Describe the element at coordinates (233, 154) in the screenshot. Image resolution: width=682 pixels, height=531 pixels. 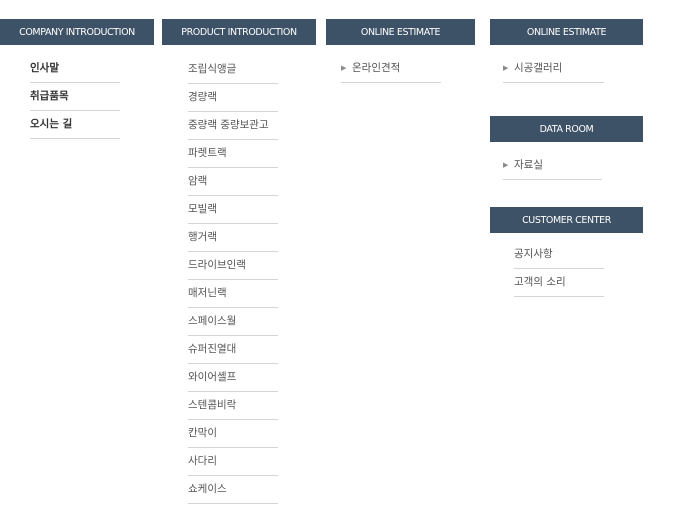
I see `product-item: 파렛트랙` at that location.